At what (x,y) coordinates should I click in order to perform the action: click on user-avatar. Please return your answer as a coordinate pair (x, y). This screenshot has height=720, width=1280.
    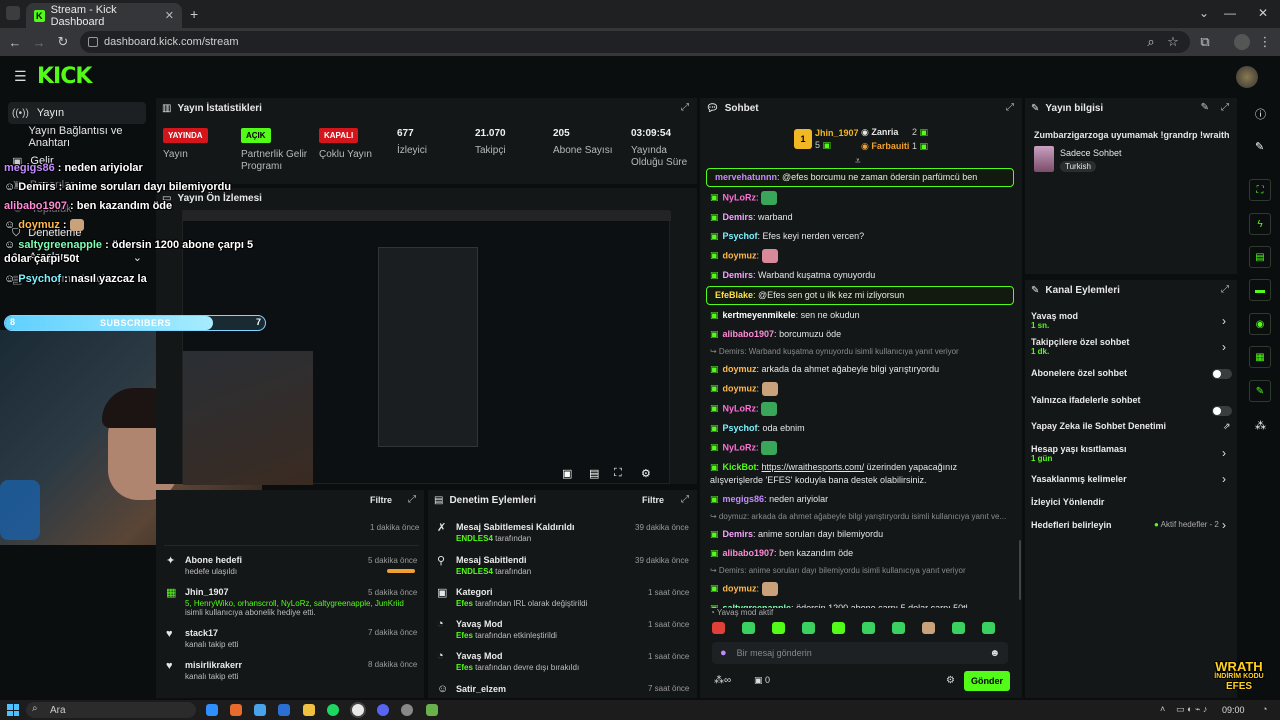
    Looking at the image, I should click on (1247, 77).